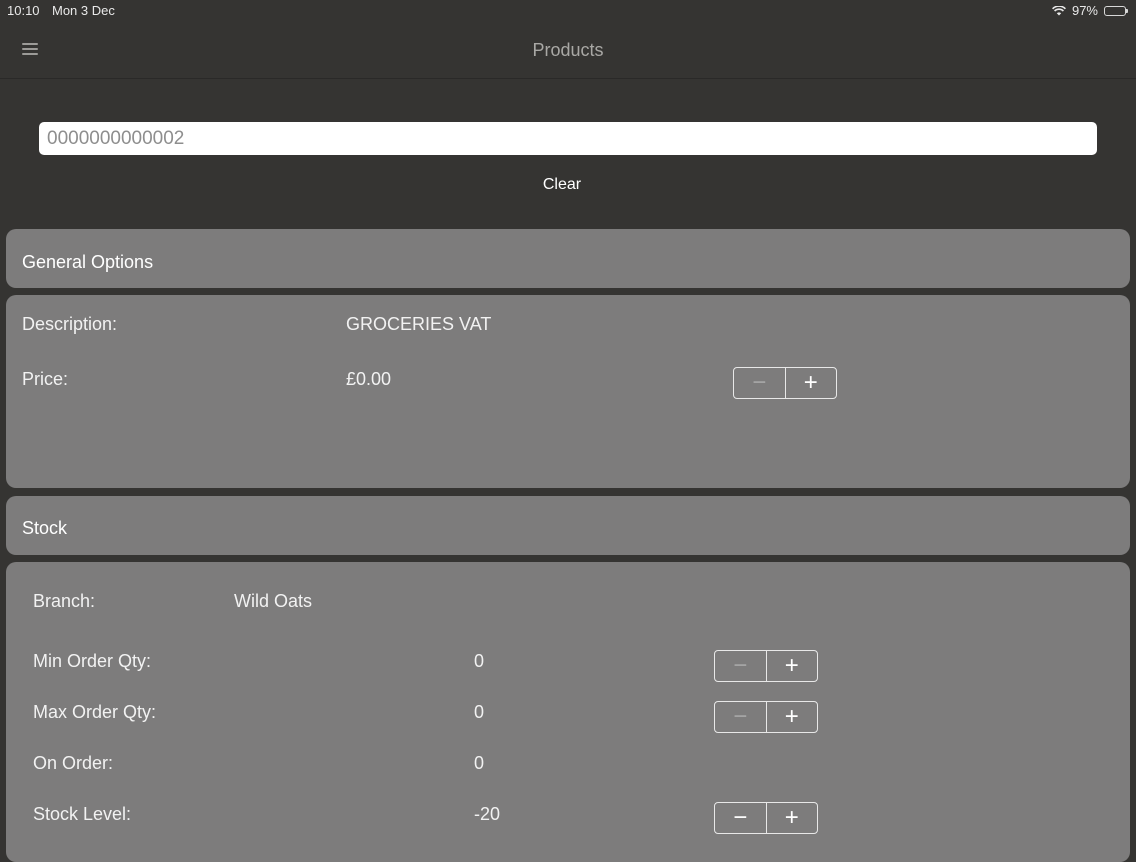 This screenshot has width=1136, height=862. Describe the element at coordinates (92, 661) in the screenshot. I see `min-order-qty-label: Min Order Qty:` at that location.